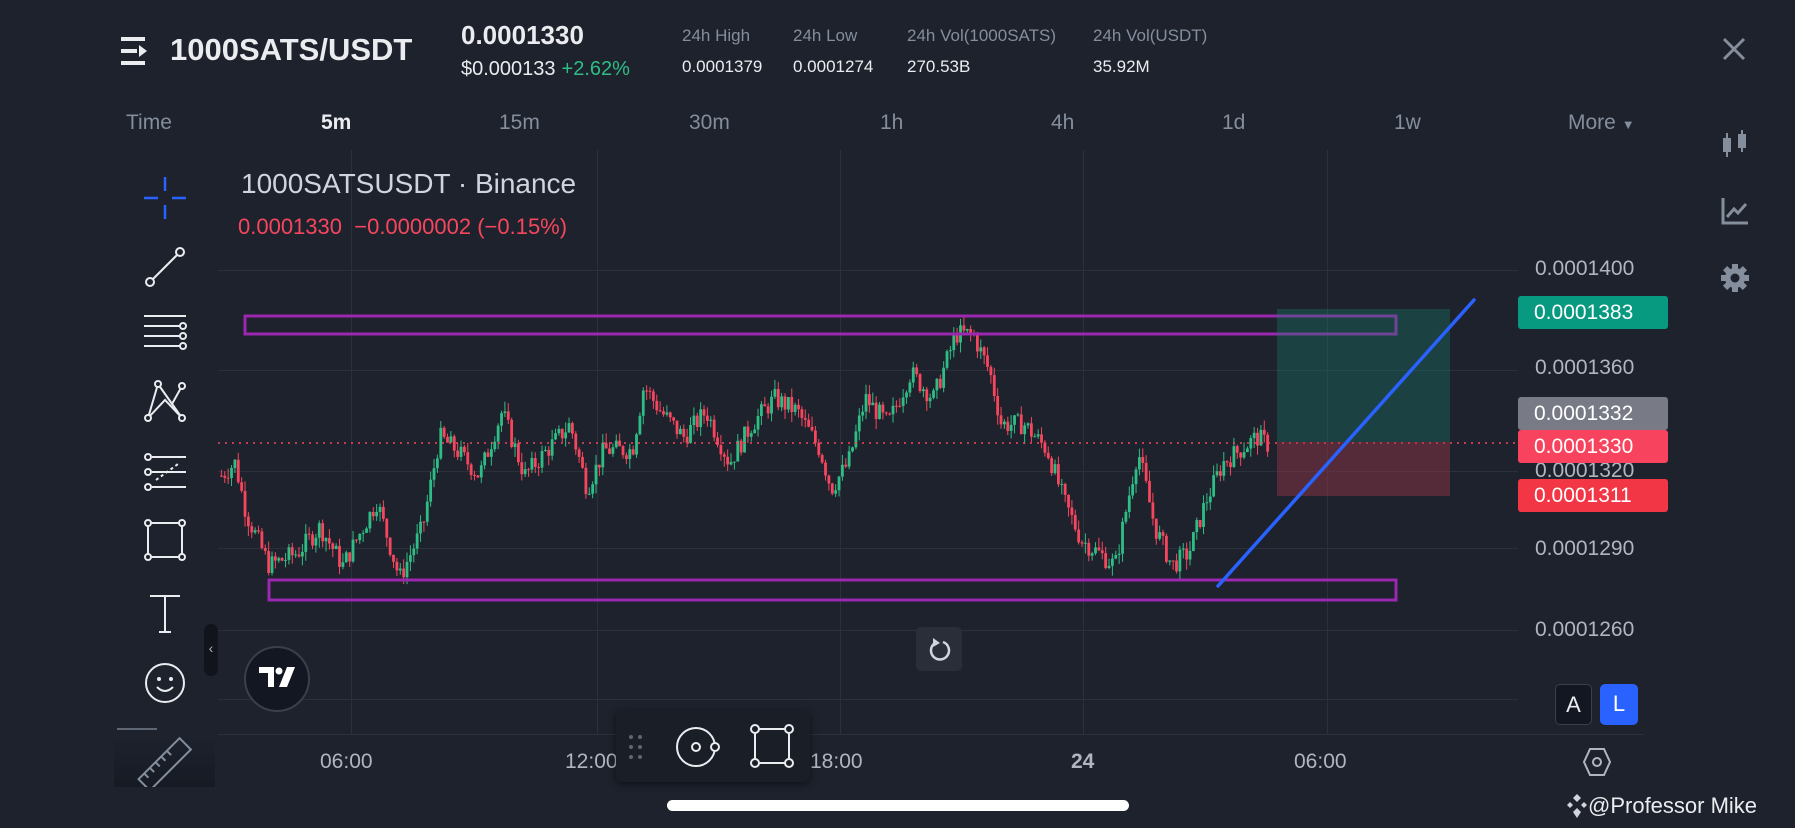 This screenshot has width=1795, height=828. Describe the element at coordinates (1573, 704) in the screenshot. I see `auto-scale-button: A` at that location.